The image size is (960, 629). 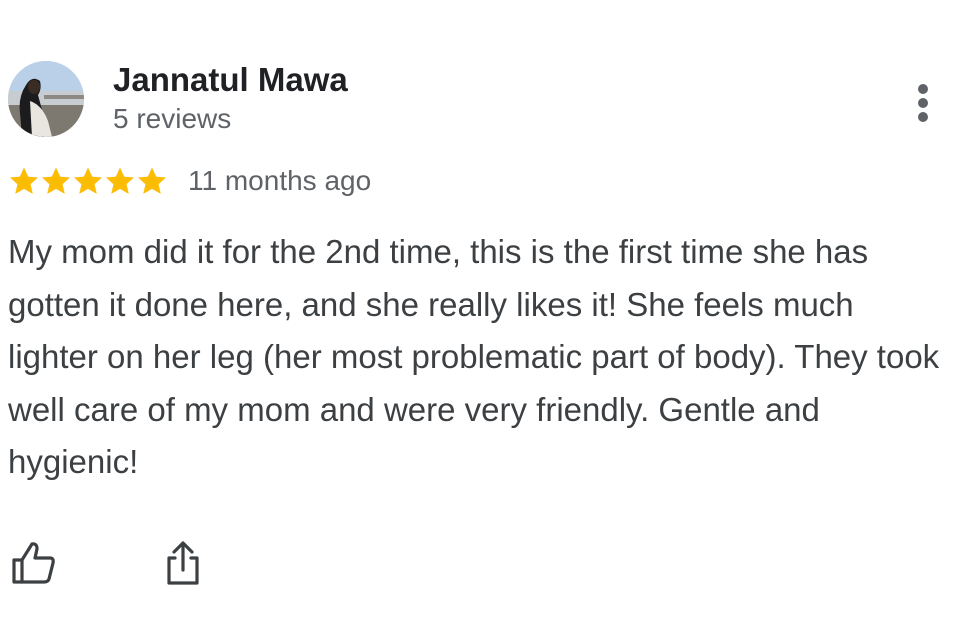 I want to click on share-button, so click(x=183, y=563).